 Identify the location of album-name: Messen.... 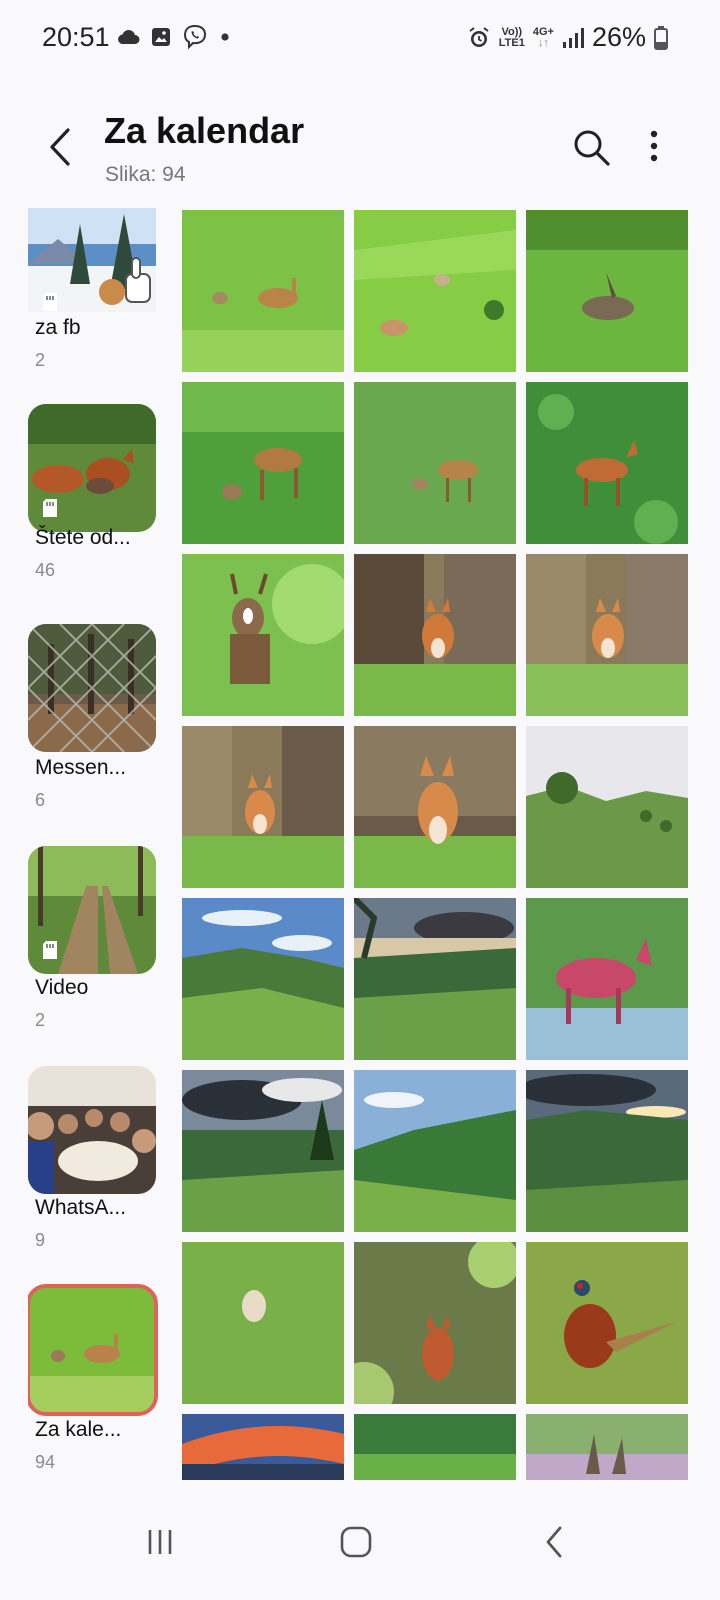
(81, 767).